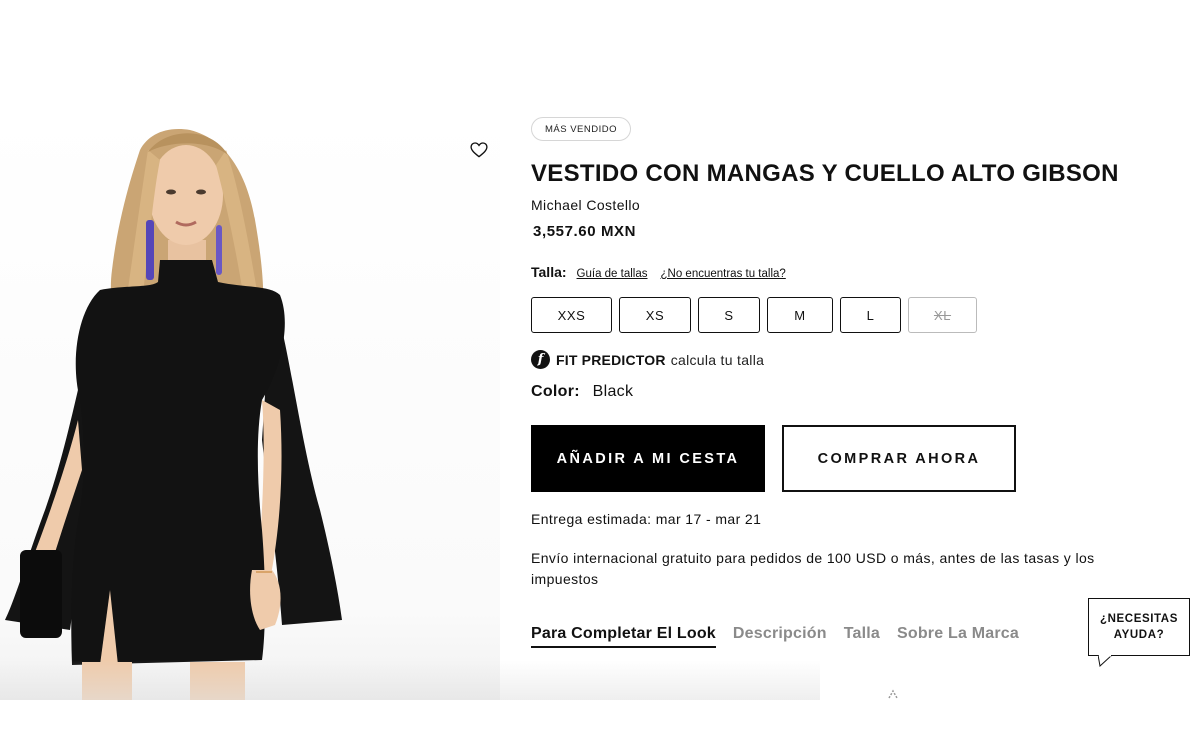 This screenshot has width=1200, height=747. I want to click on size-option-xs: XS, so click(655, 315).